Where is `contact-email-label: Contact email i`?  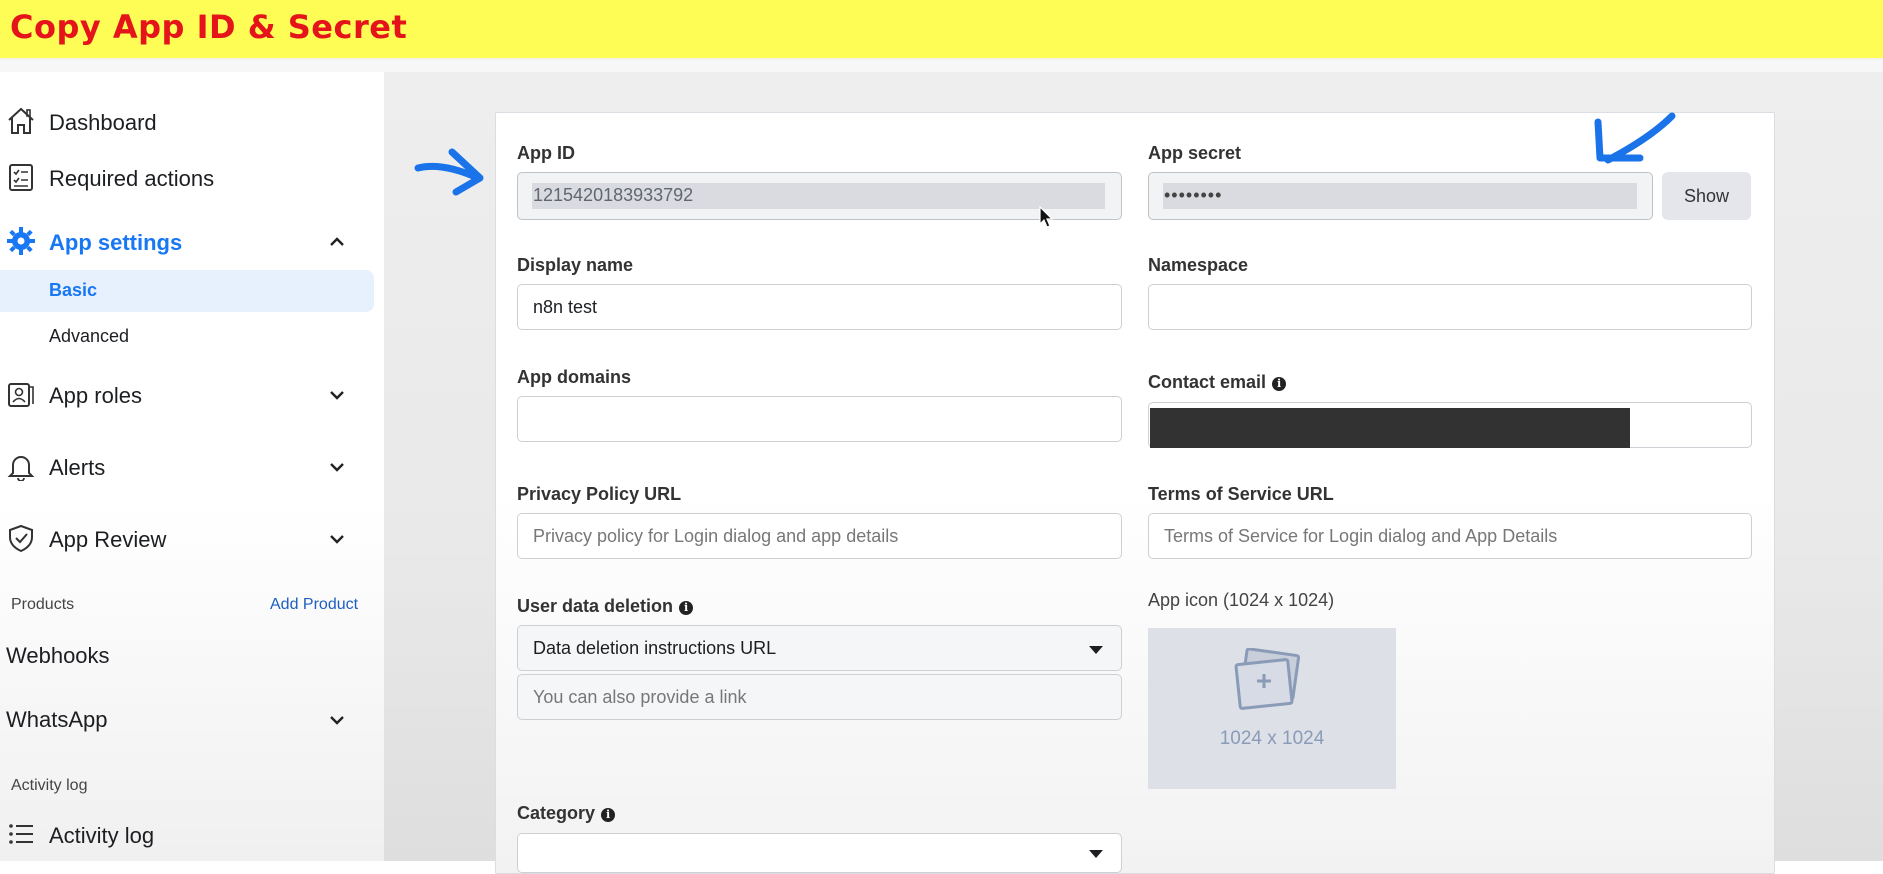 contact-email-label: Contact email i is located at coordinates (1217, 382).